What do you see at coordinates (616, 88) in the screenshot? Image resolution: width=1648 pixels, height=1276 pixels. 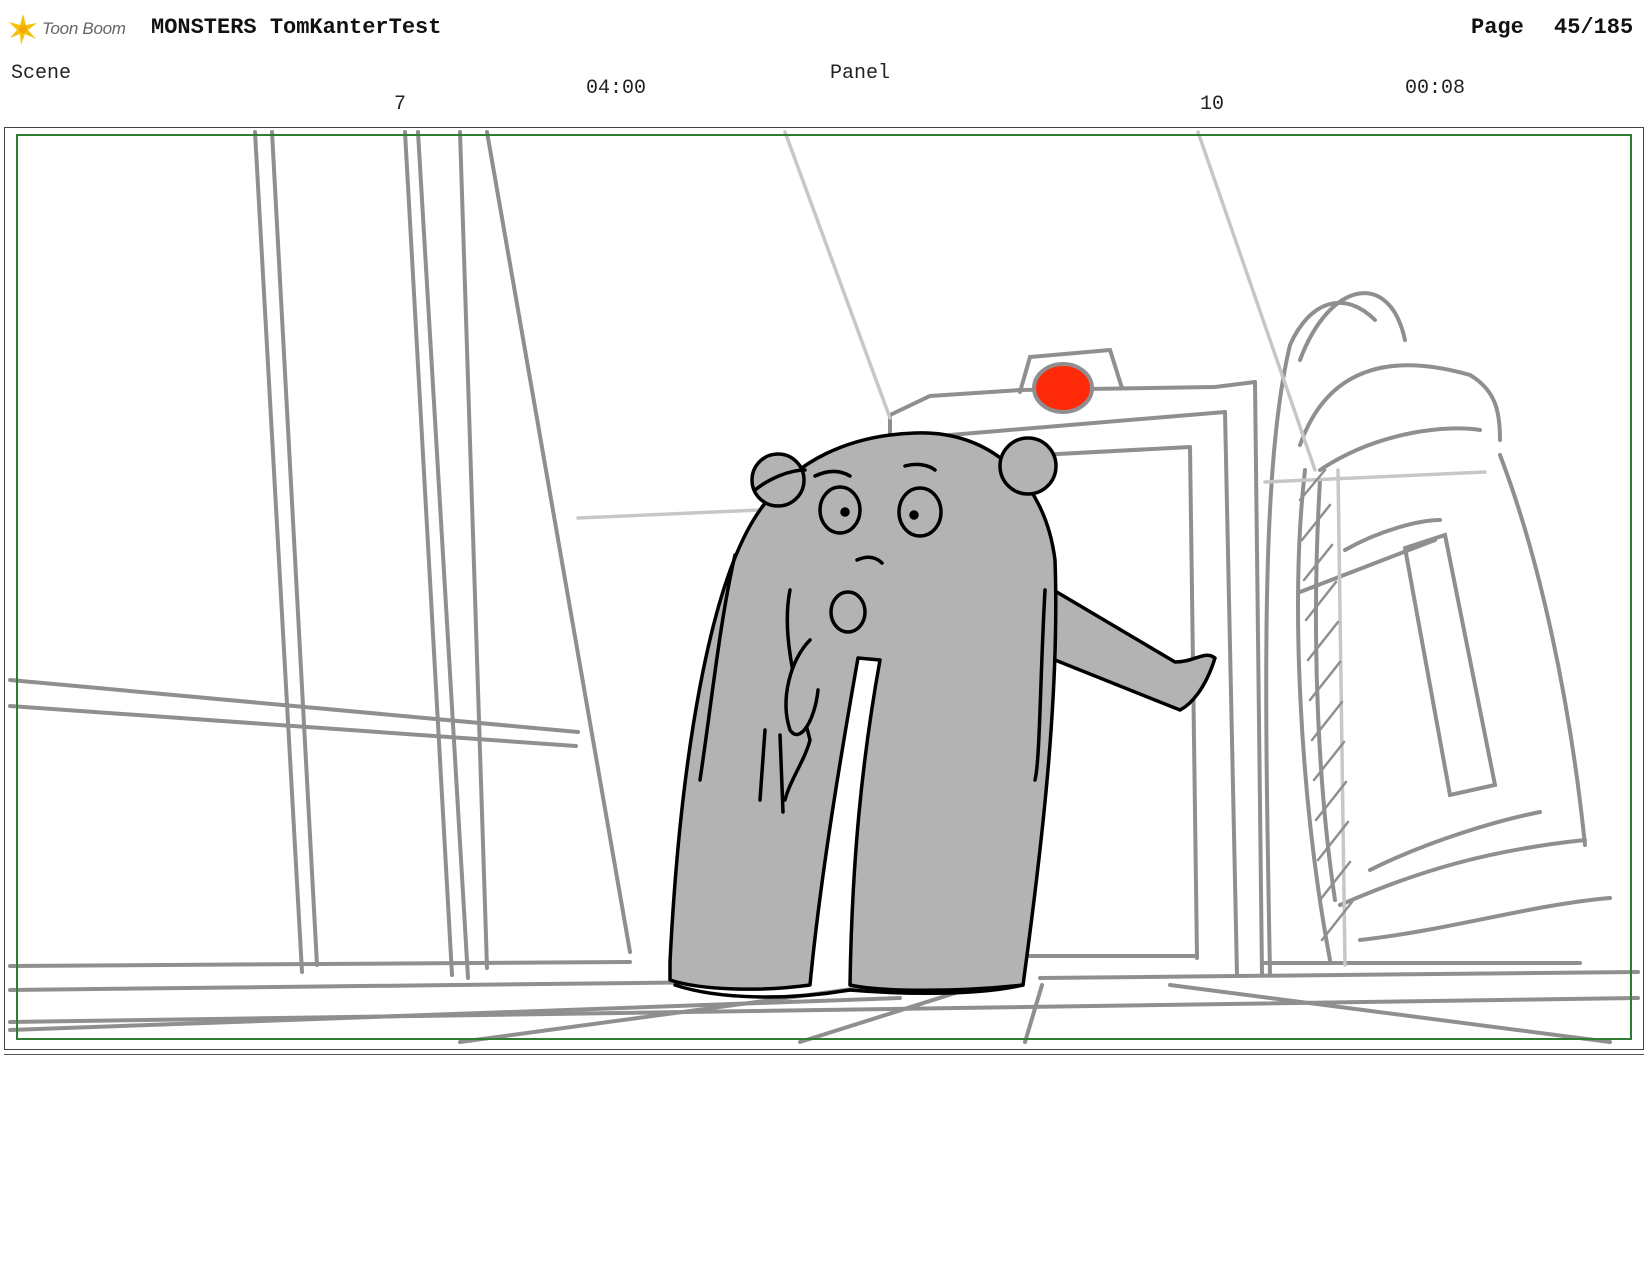 I see `scene-duration: 04:00` at bounding box center [616, 88].